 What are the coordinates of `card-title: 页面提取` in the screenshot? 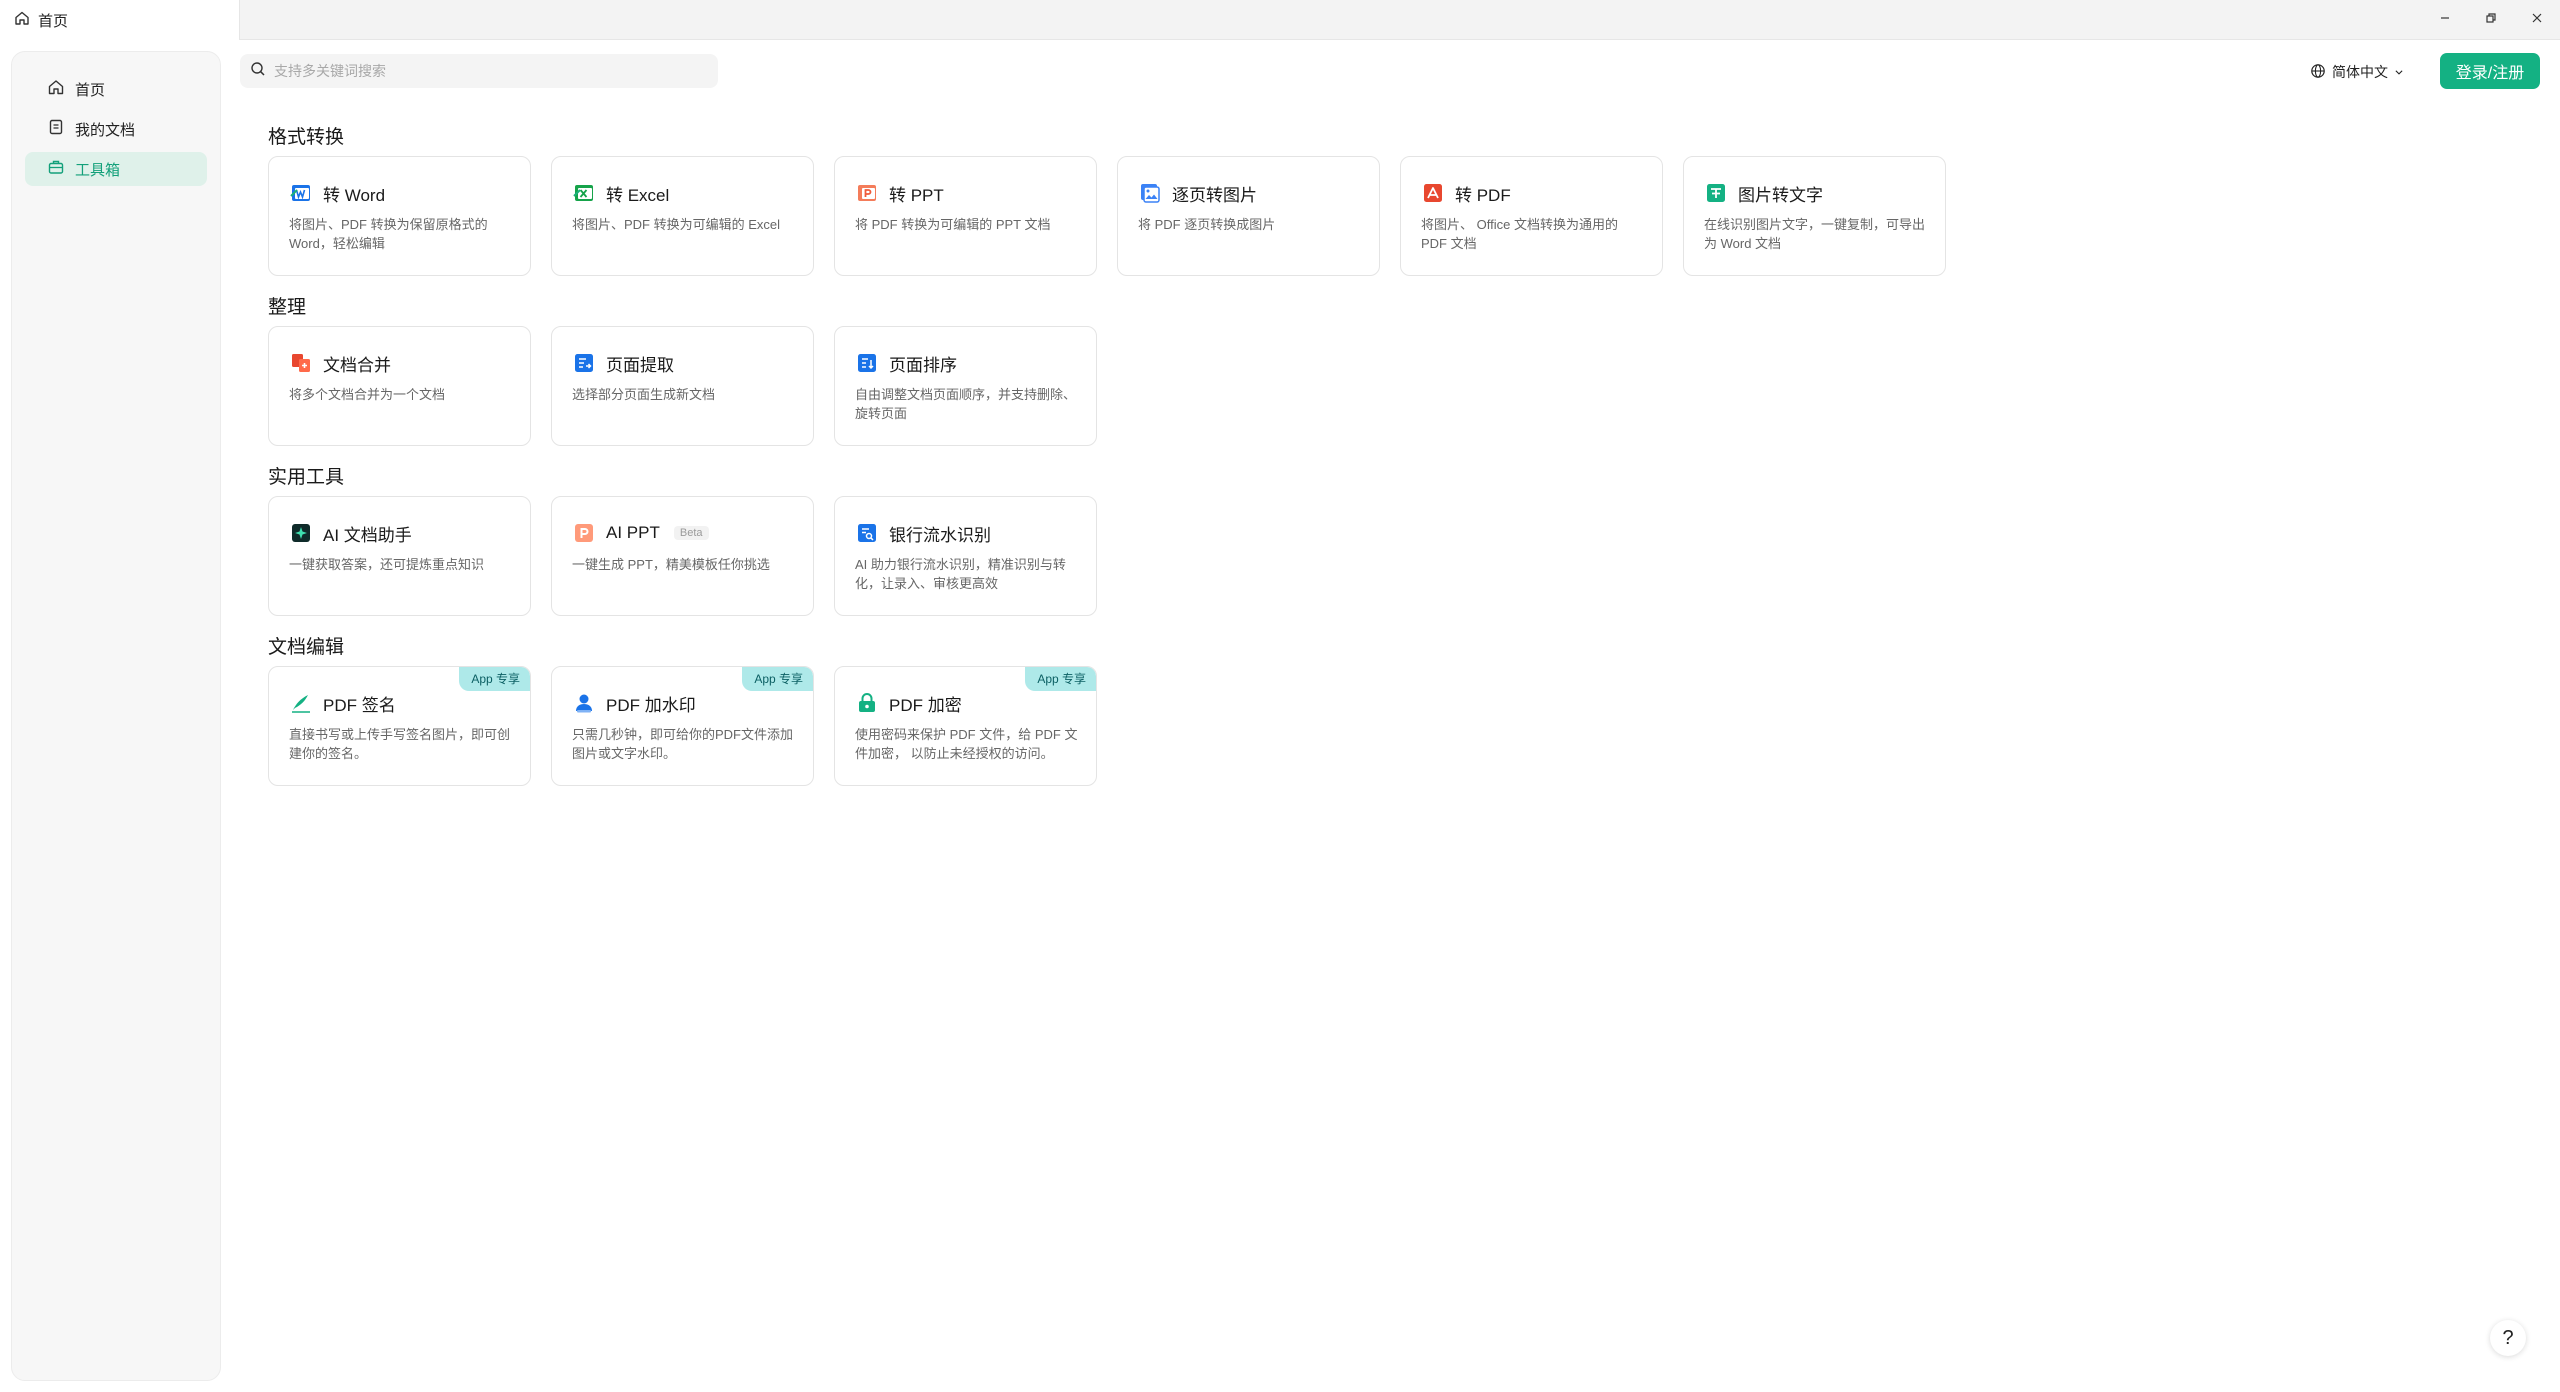 It's located at (640, 365).